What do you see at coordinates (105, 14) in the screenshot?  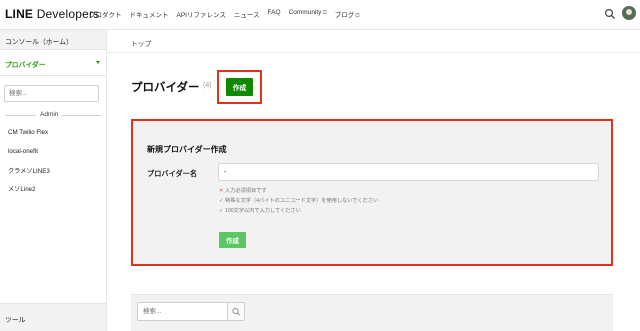 I see `nav-products: プロダクト` at bounding box center [105, 14].